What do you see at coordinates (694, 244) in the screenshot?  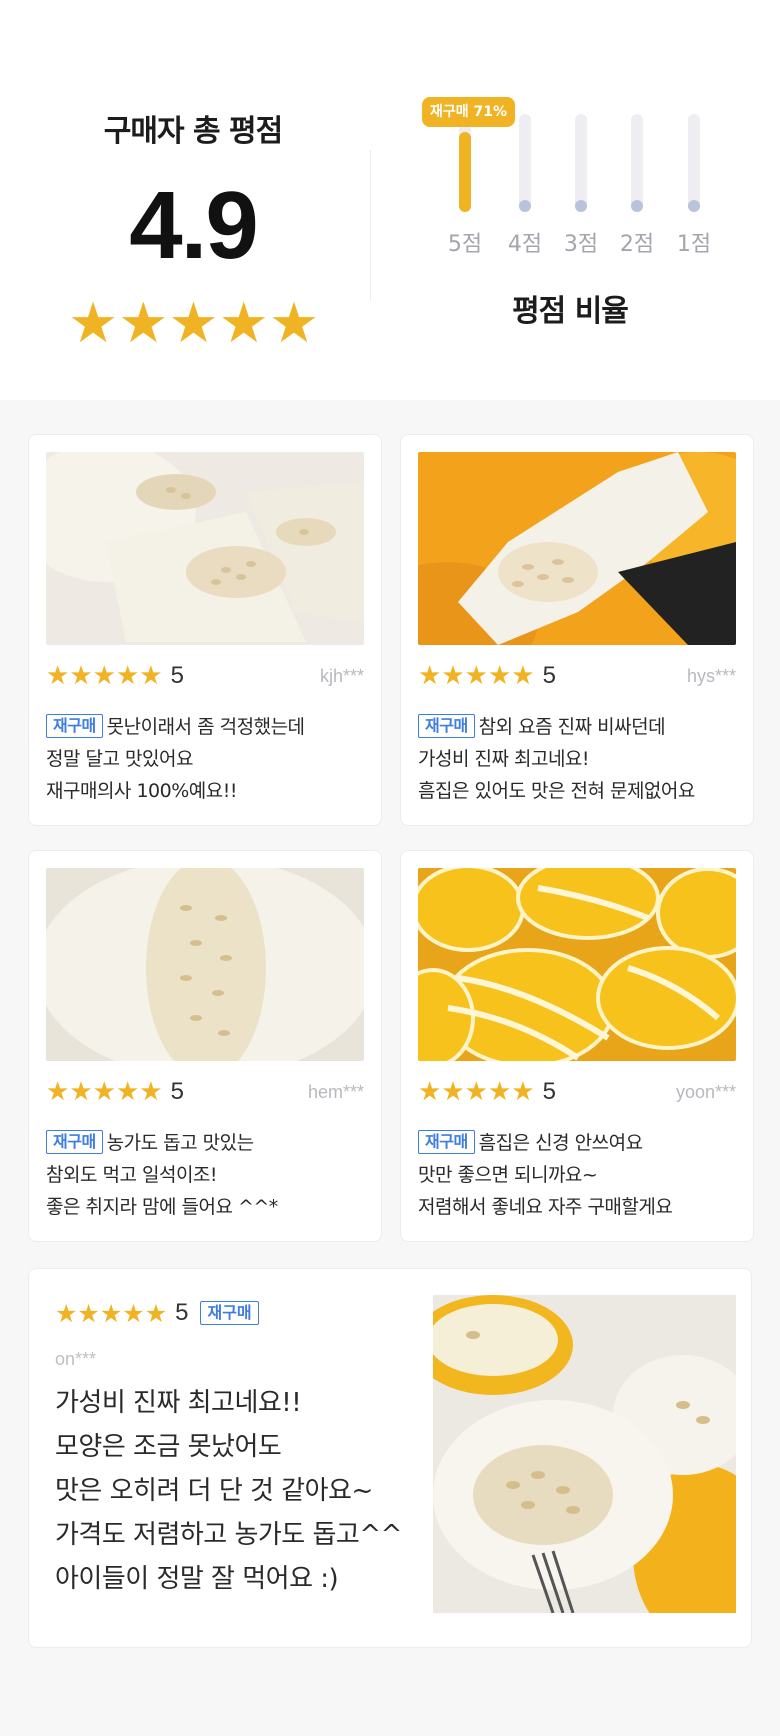 I see `rating-bar-label: 1점` at bounding box center [694, 244].